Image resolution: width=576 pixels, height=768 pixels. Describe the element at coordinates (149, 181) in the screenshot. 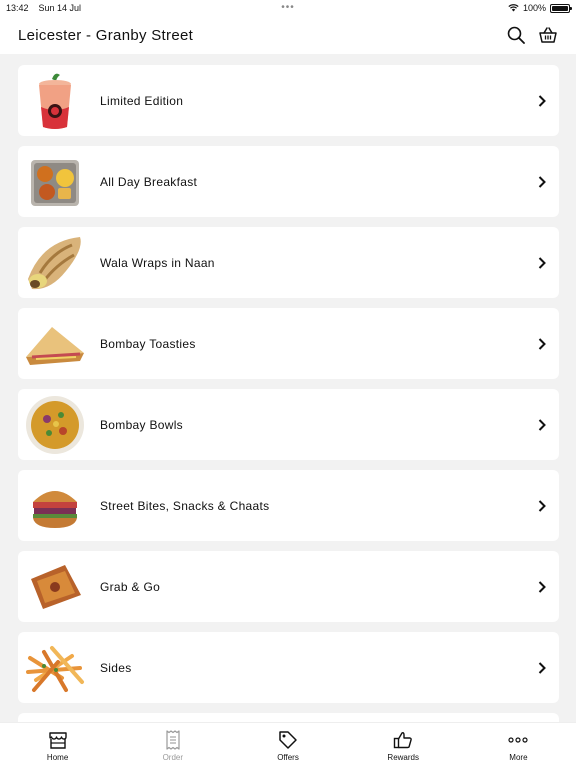

I see `category-label: All Day Breakfast` at that location.